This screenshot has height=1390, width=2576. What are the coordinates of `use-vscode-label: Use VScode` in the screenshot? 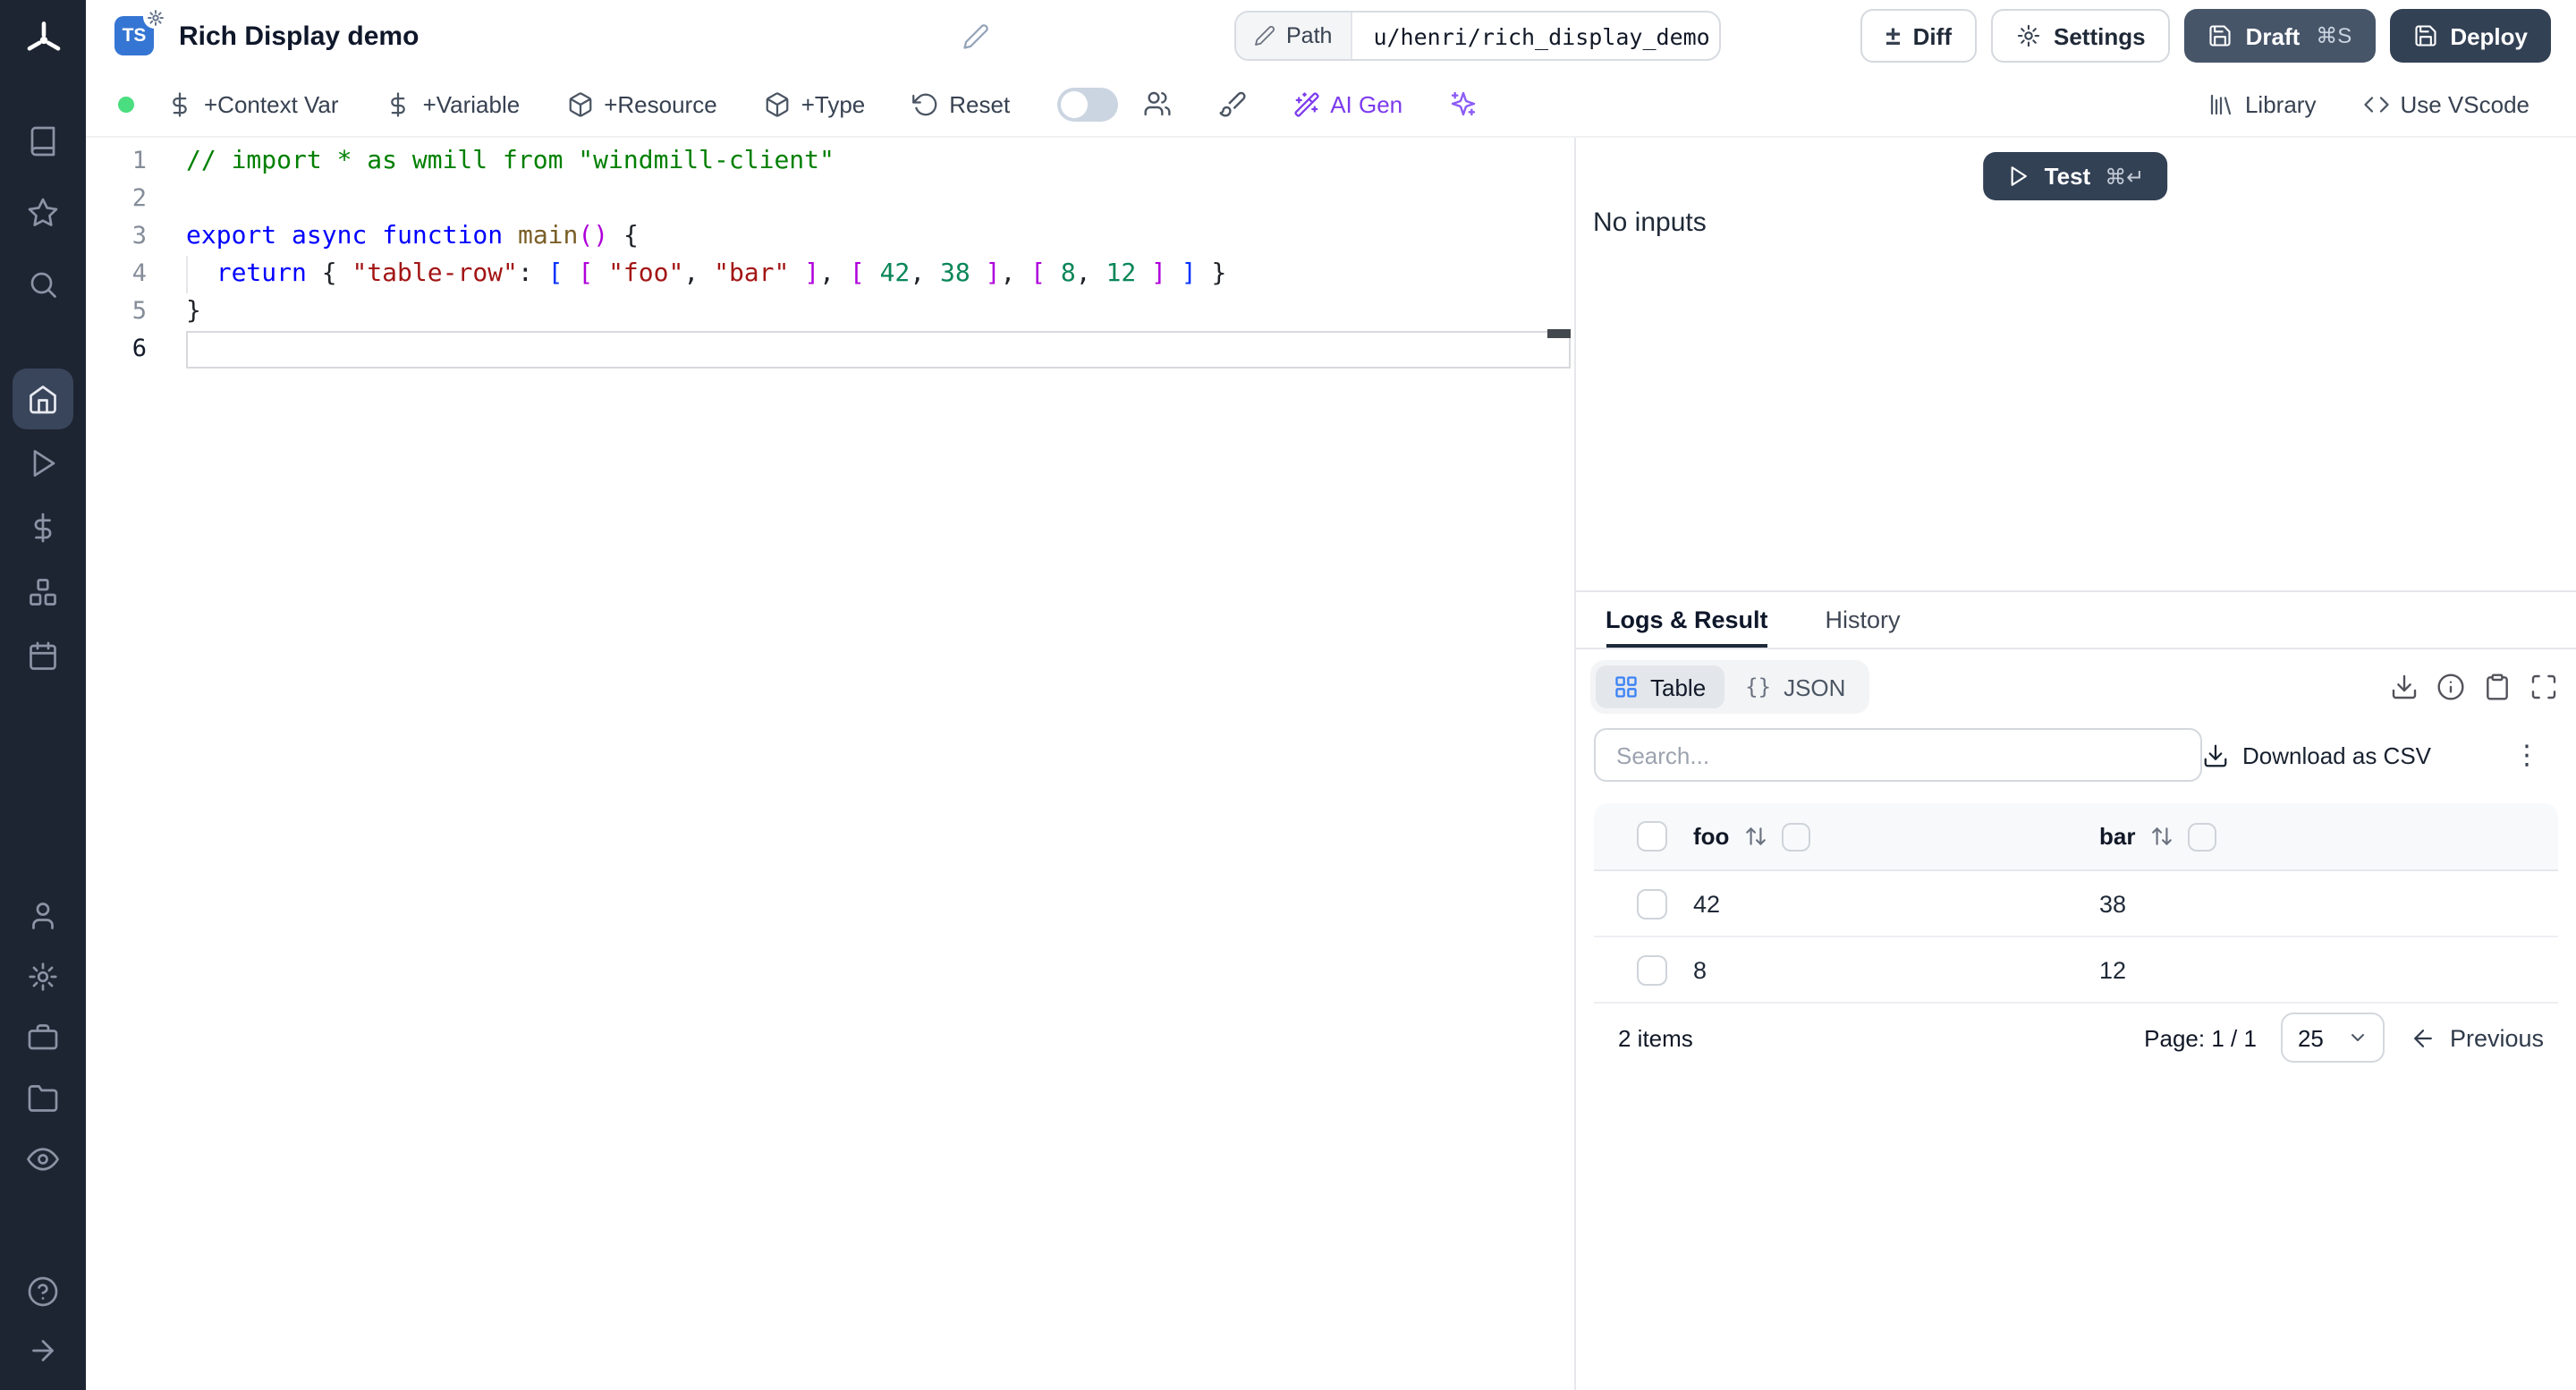 It's located at (2464, 103).